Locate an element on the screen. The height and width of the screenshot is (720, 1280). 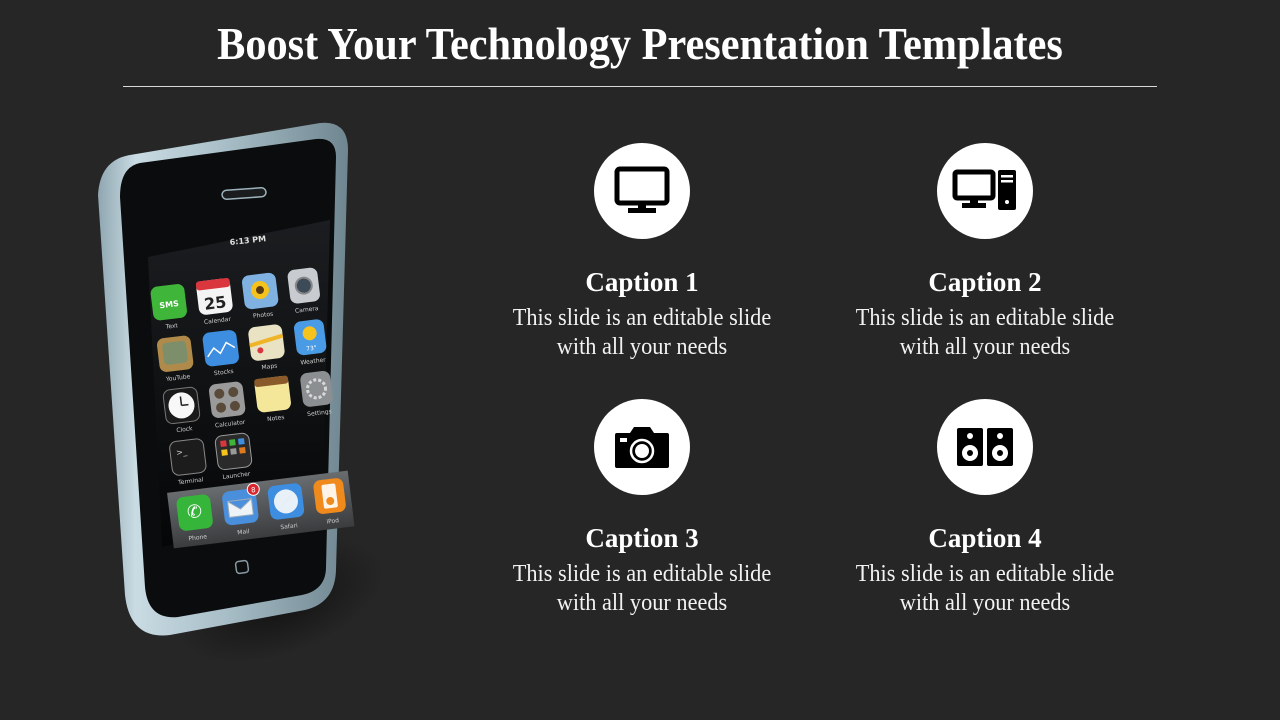
speakers-icon is located at coordinates (985, 447).